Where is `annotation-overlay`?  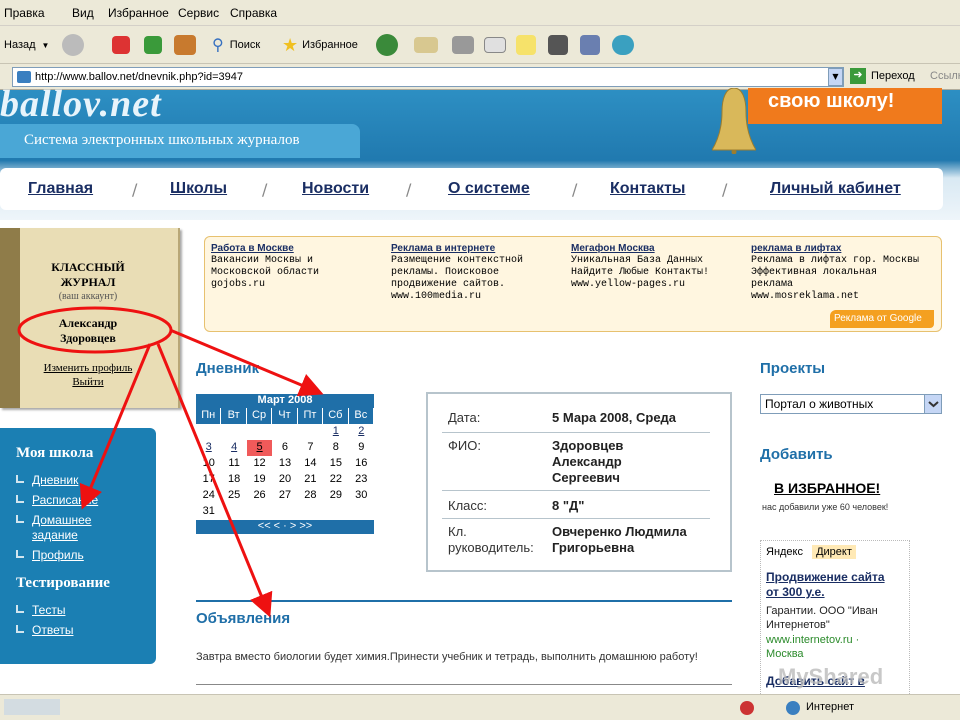
annotation-overlay is located at coordinates (170, 462).